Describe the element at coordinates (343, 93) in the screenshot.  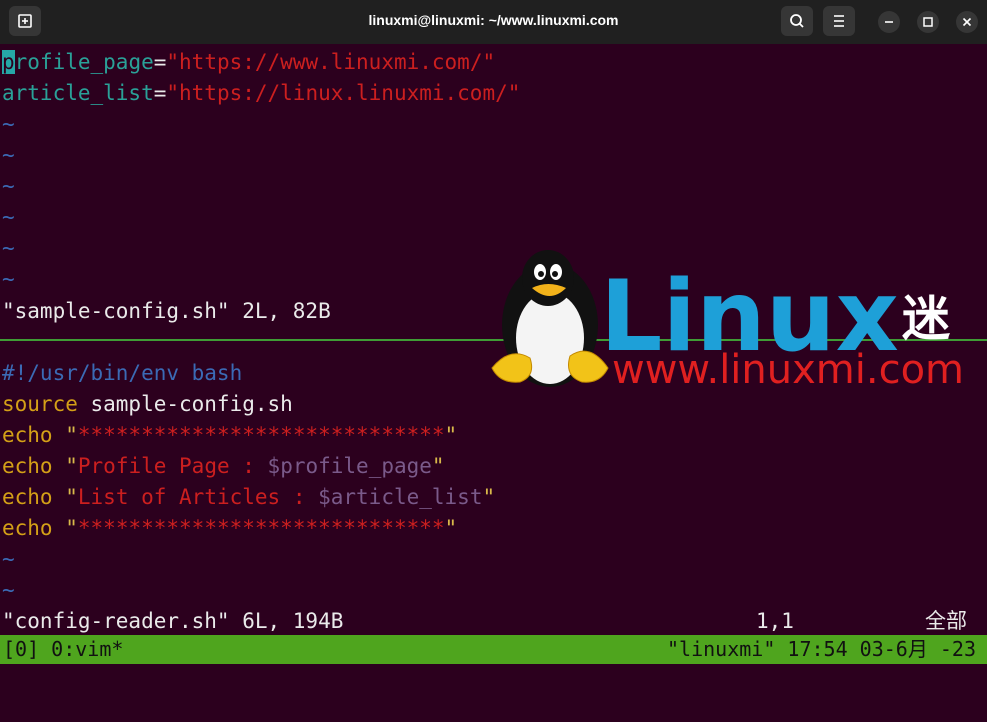
I see `string-value: "https://linux.linuxmi.com/"` at that location.